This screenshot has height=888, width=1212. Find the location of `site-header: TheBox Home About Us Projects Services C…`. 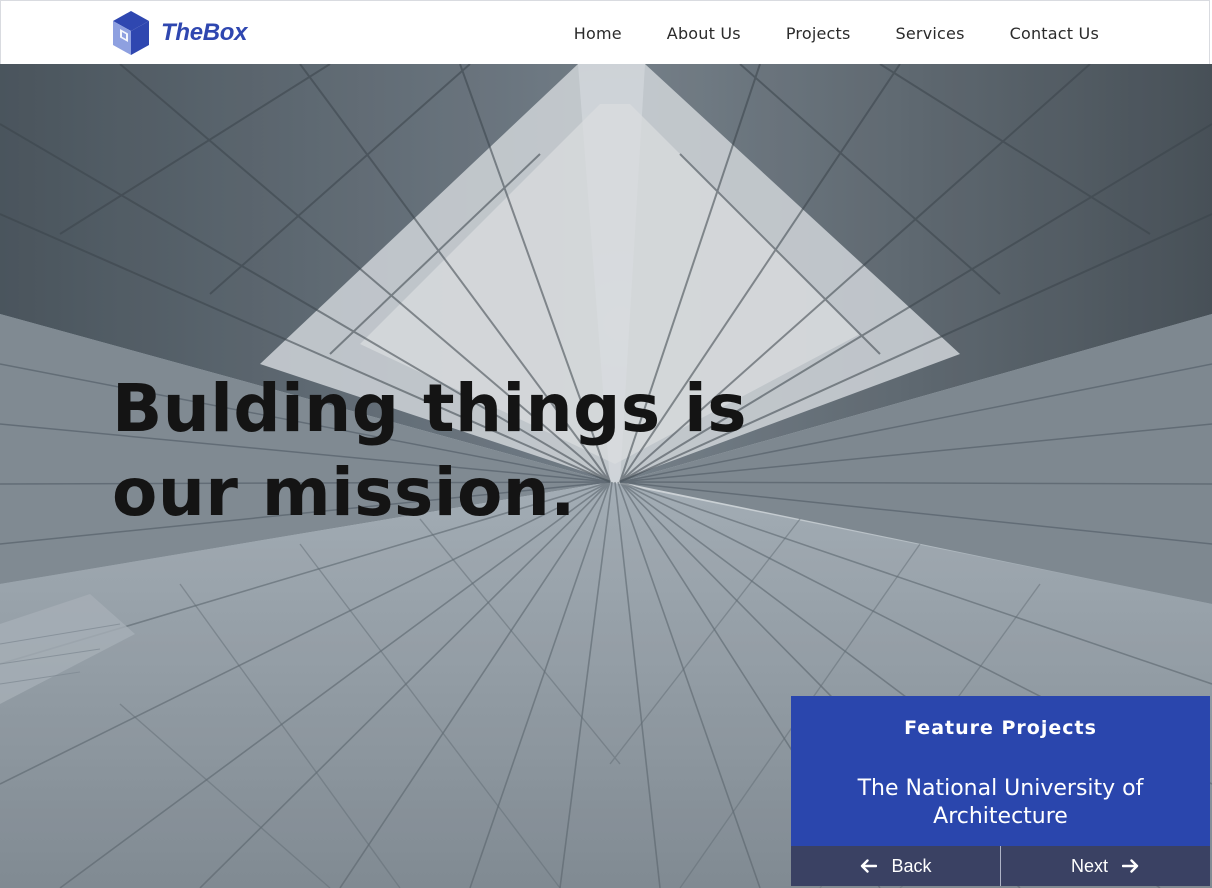

site-header: TheBox Home About Us Projects Services C… is located at coordinates (605, 32).